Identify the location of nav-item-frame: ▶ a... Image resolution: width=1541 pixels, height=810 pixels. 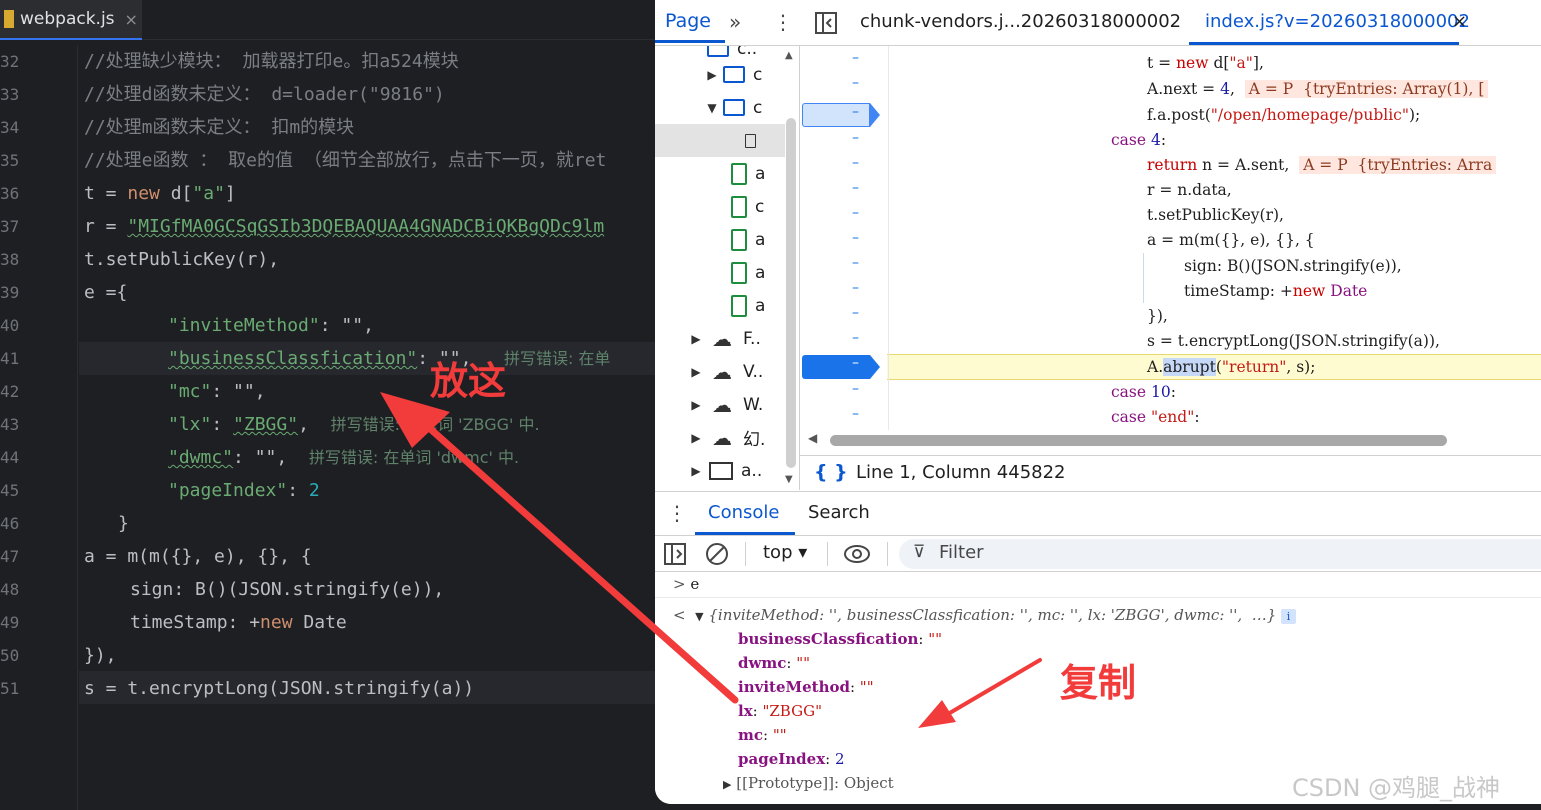
(720, 470).